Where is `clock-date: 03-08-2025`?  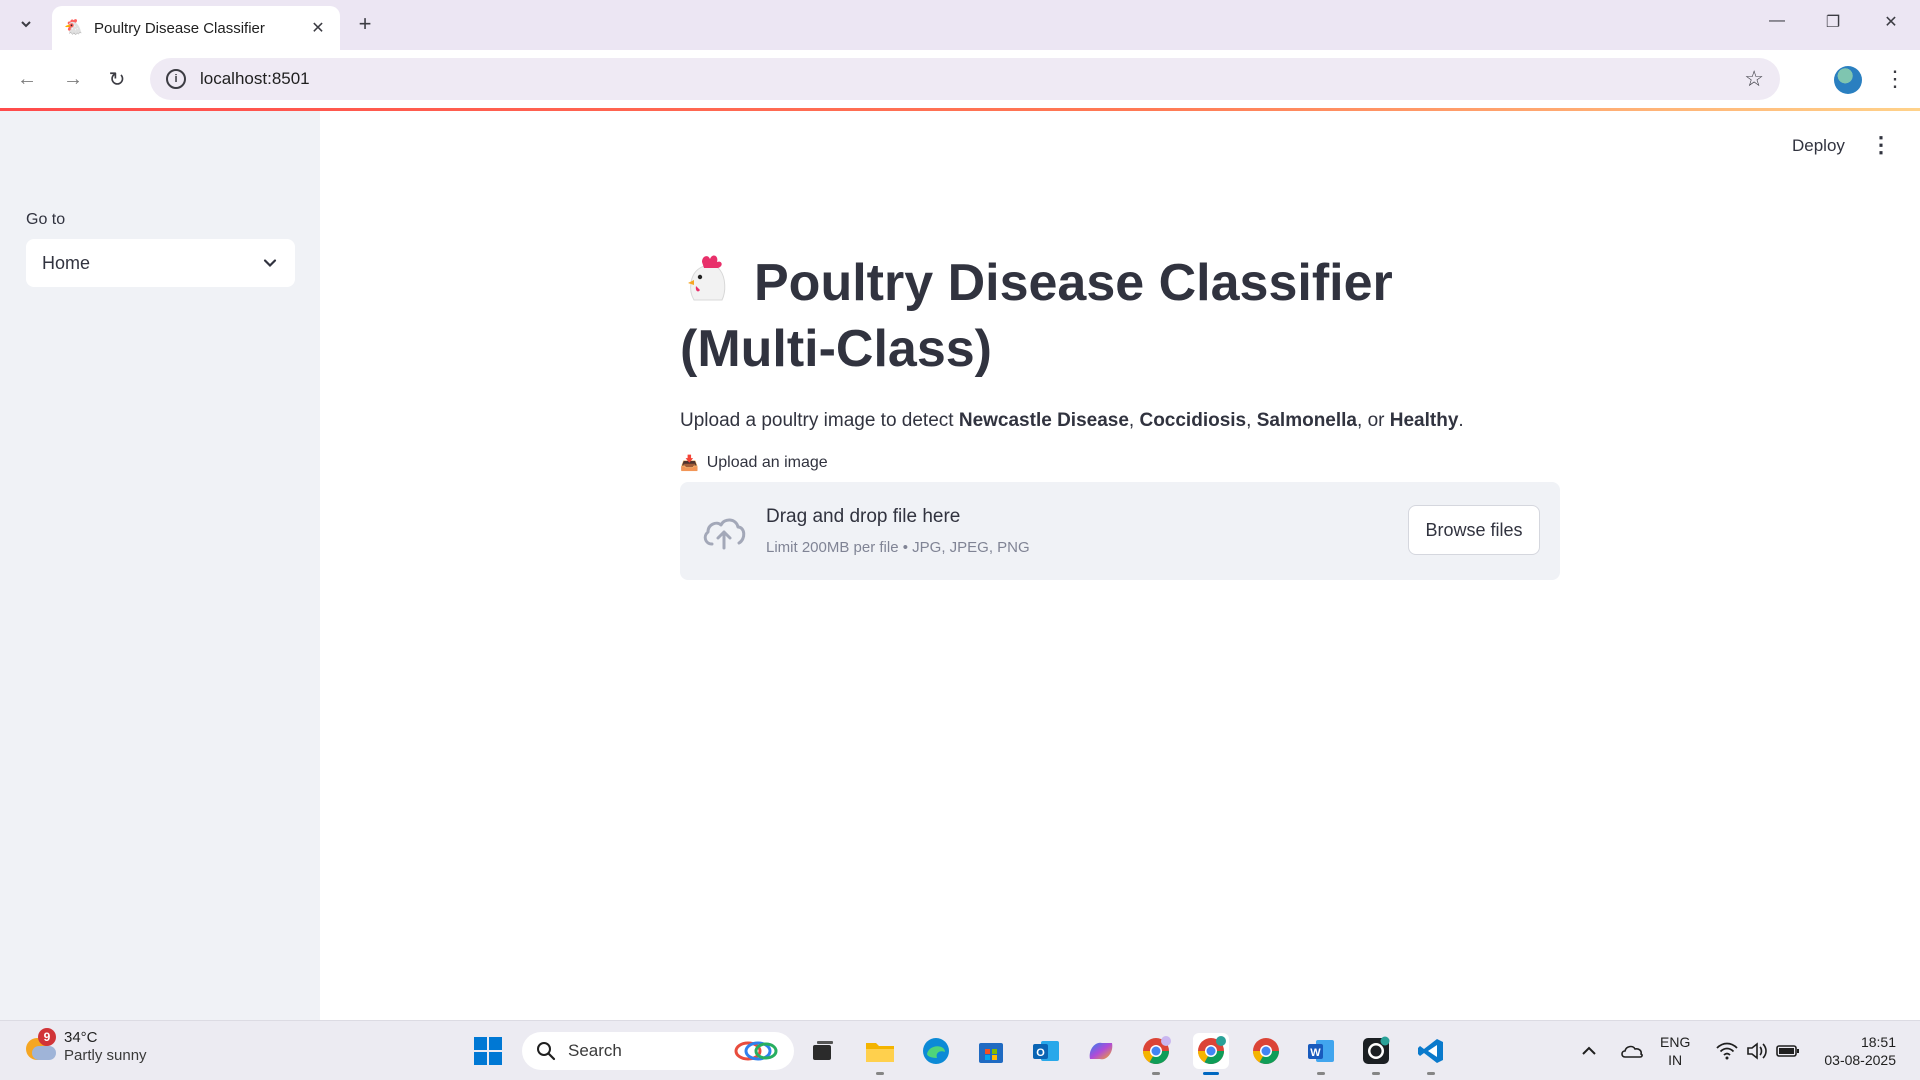 clock-date: 03-08-2025 is located at coordinates (1860, 1060).